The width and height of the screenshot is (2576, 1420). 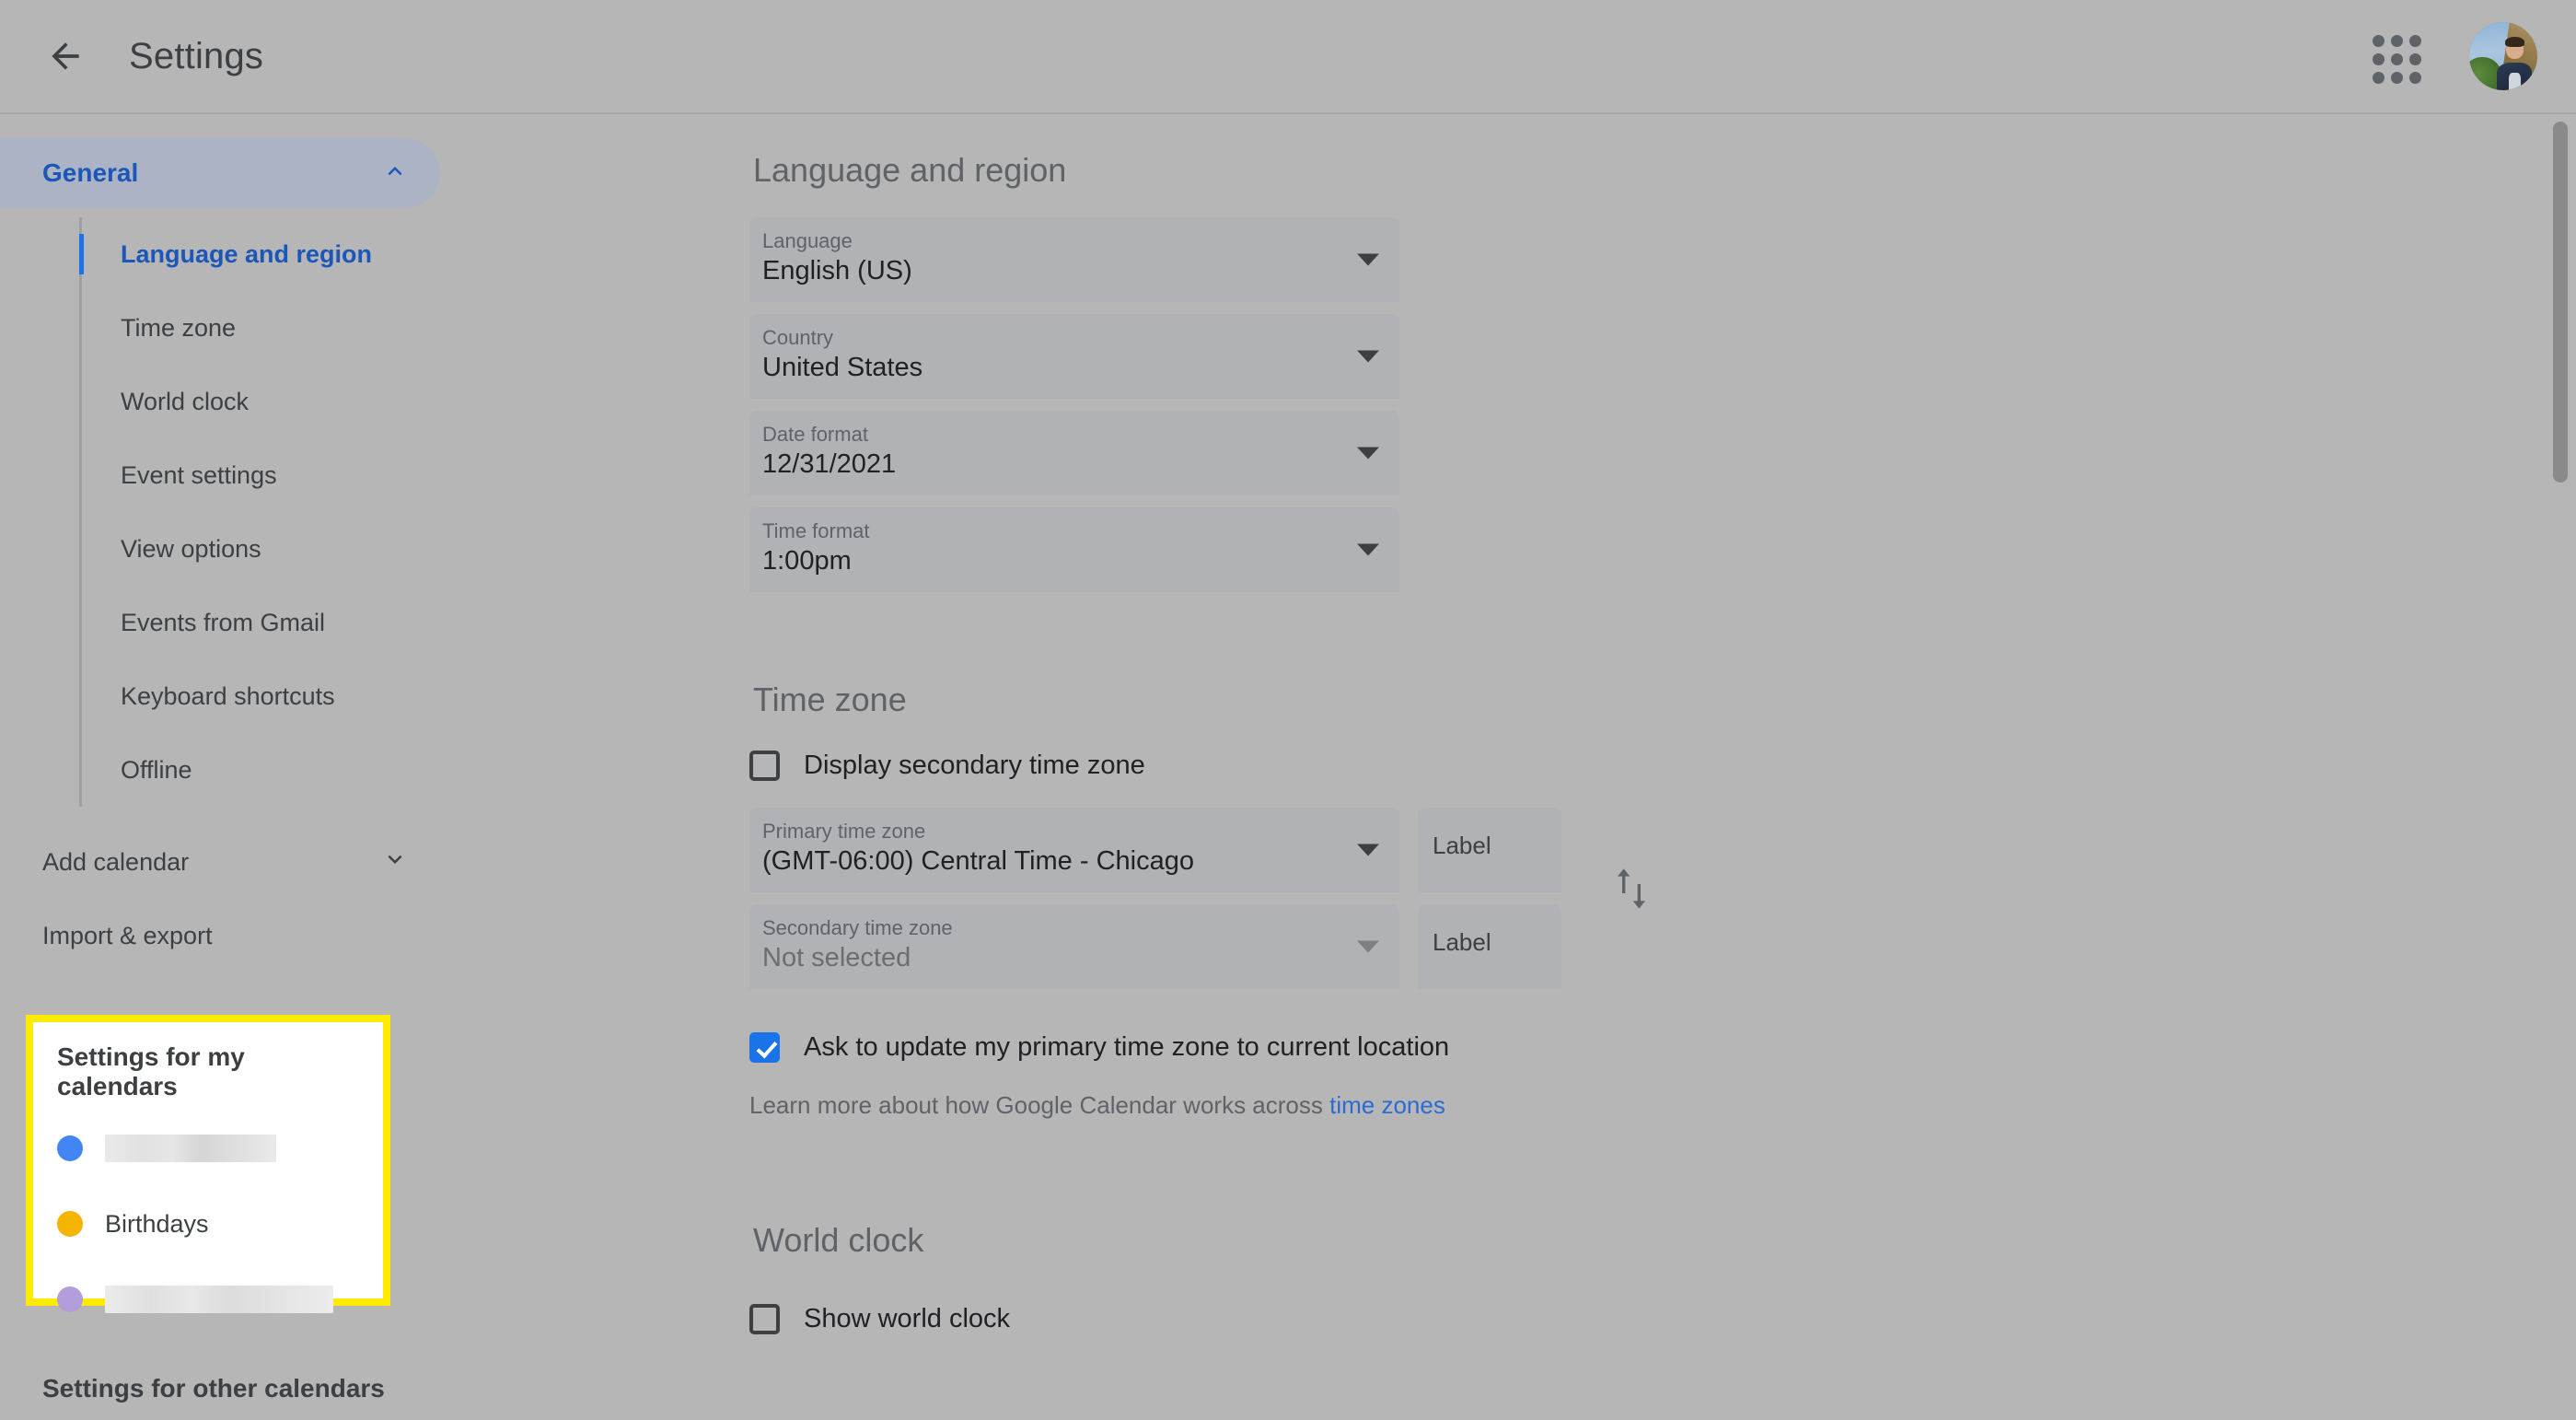 What do you see at coordinates (2560, 768) in the screenshot?
I see `page-scrollbar` at bounding box center [2560, 768].